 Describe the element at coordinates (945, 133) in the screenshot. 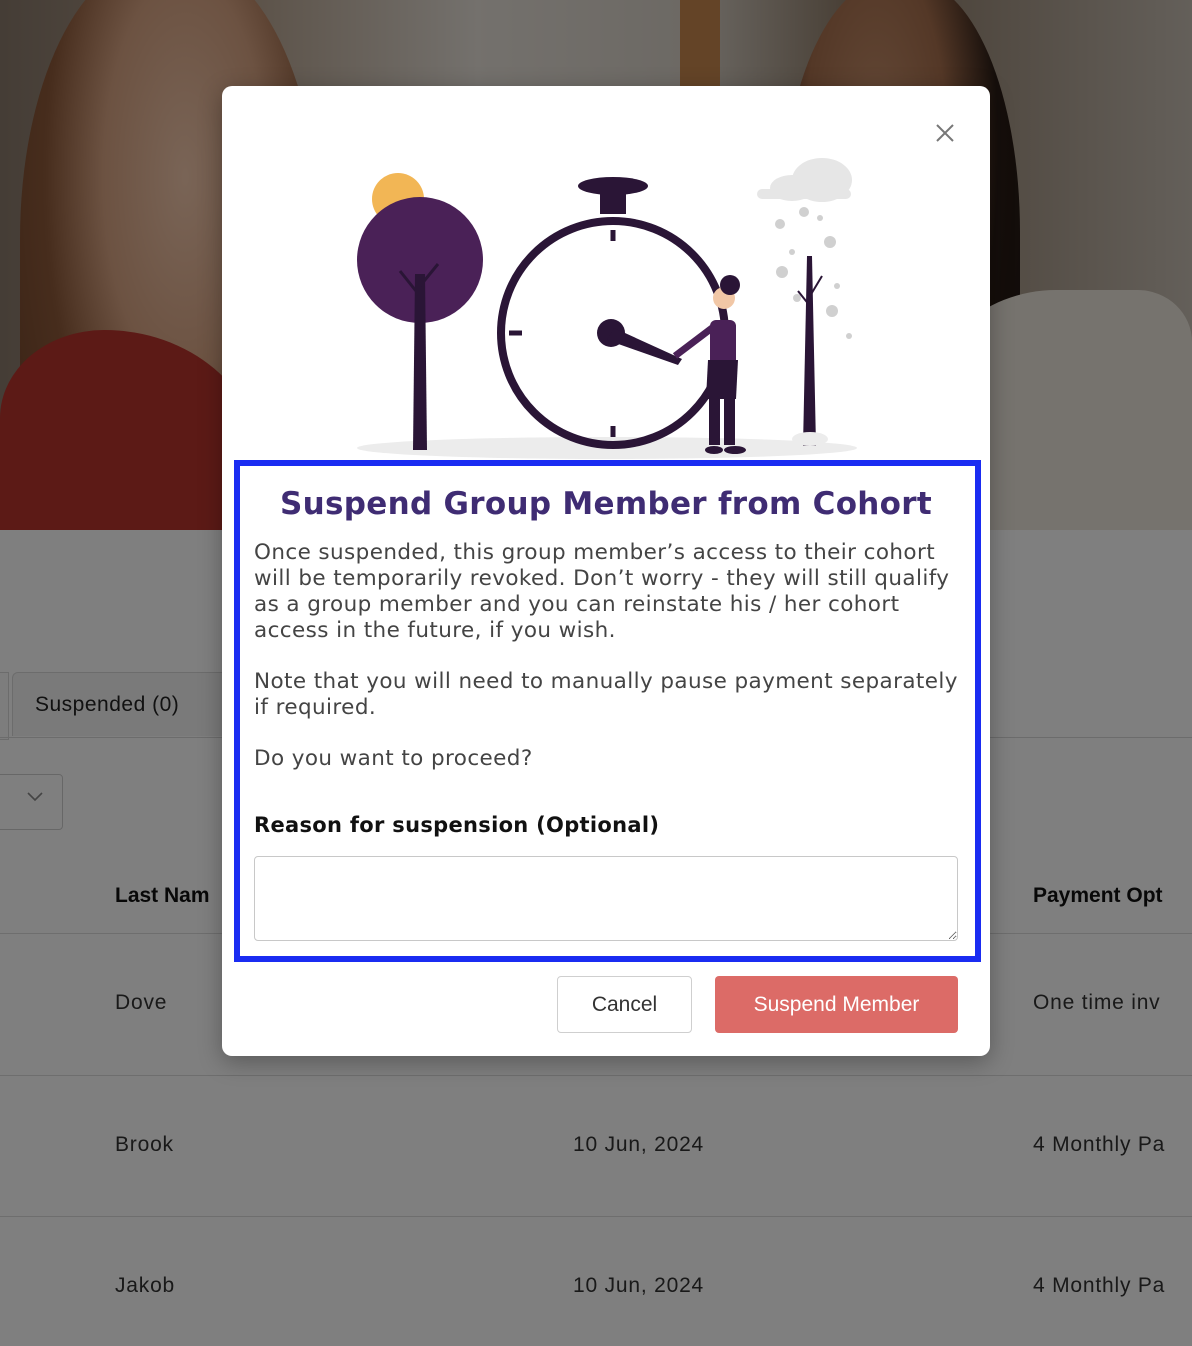

I see `close-icon` at that location.